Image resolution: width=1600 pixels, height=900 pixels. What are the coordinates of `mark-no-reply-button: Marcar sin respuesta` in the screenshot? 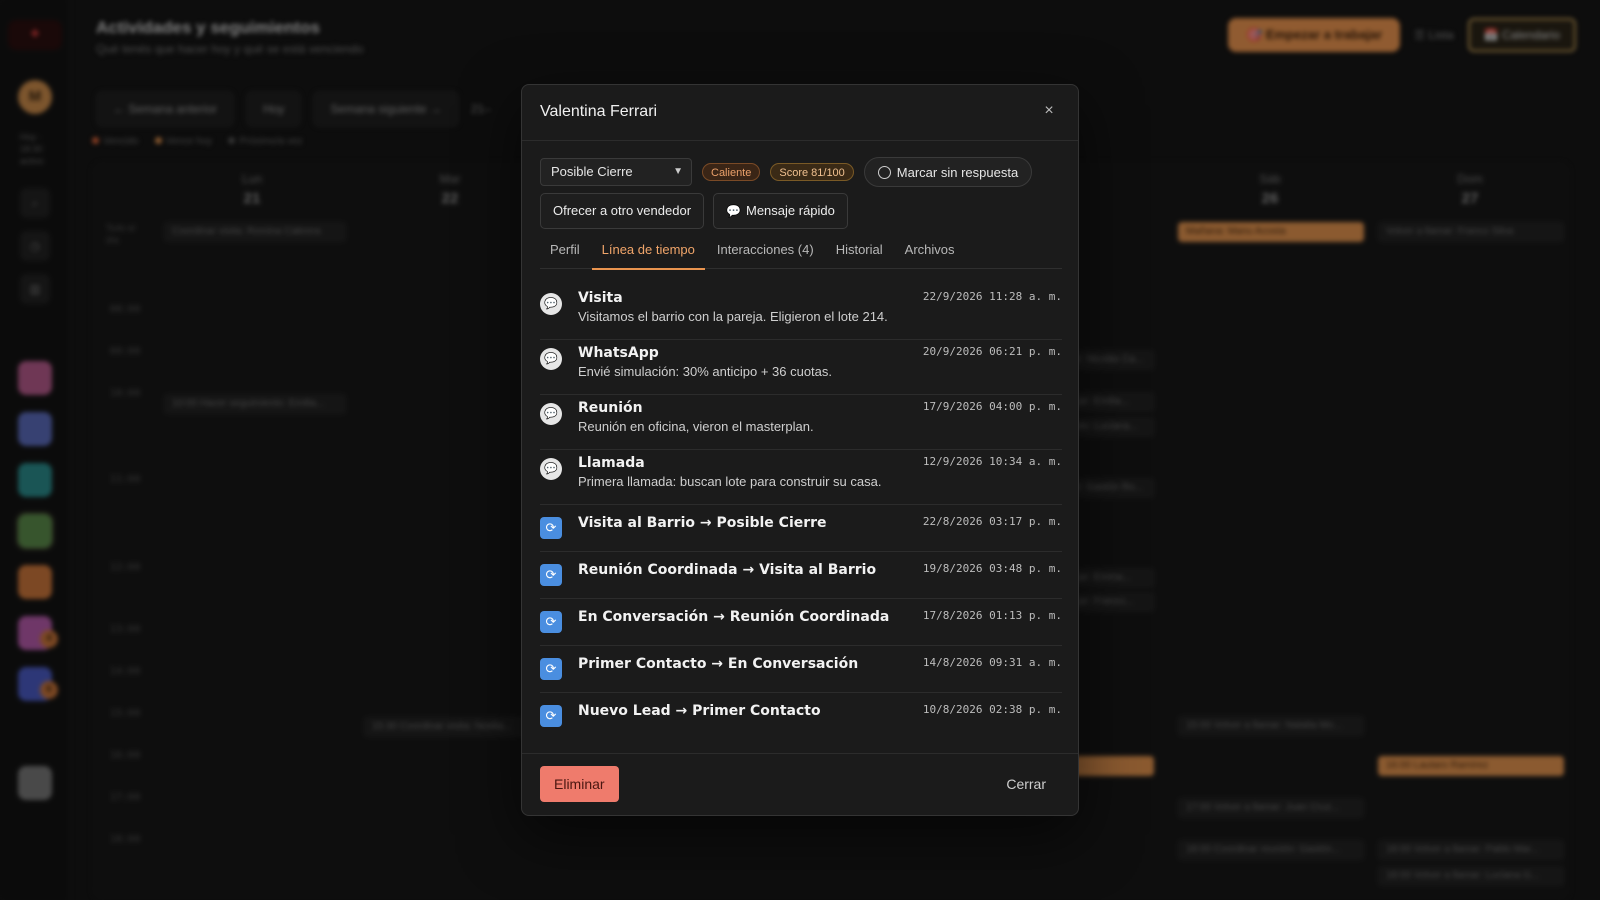 It's located at (948, 172).